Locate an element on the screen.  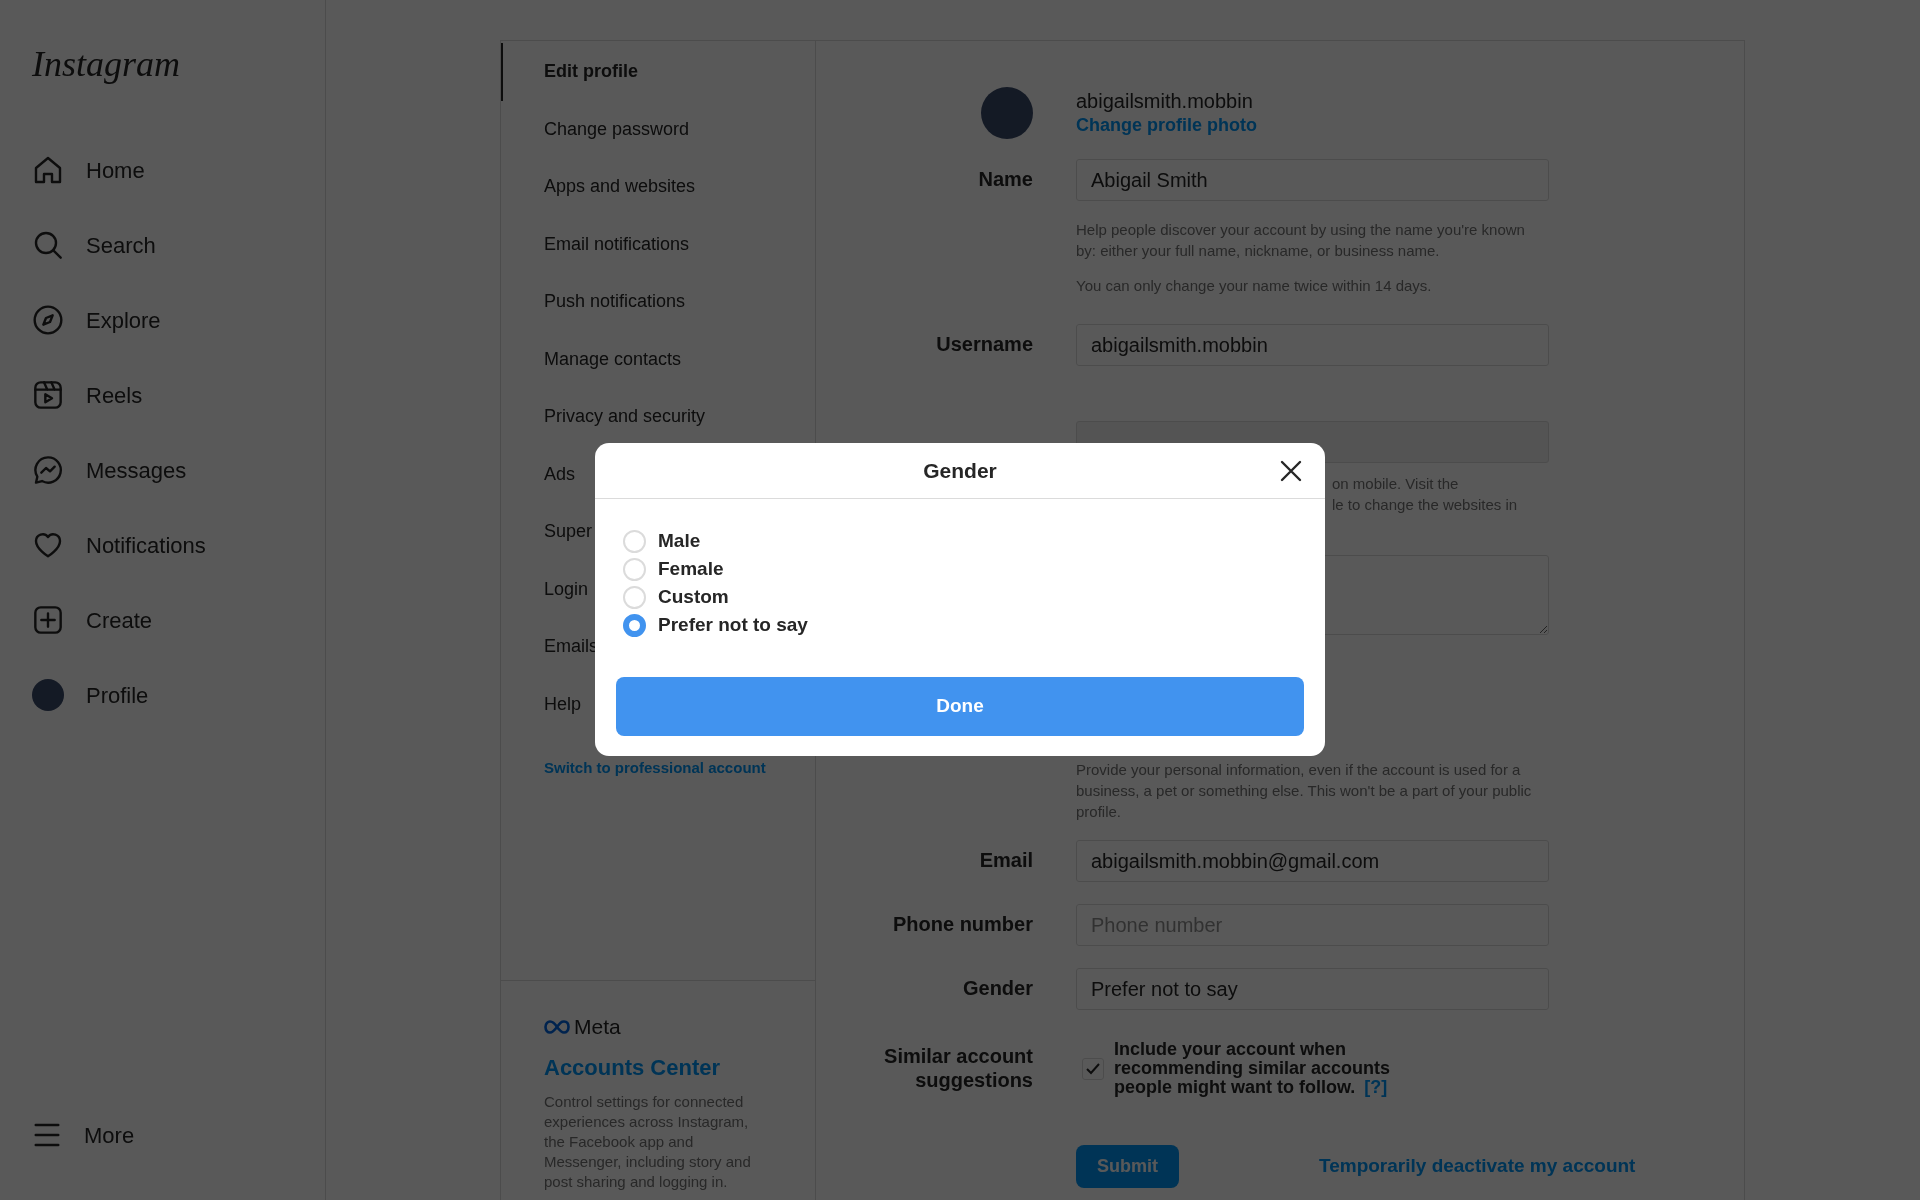
nav-item: Home is located at coordinates (88, 170).